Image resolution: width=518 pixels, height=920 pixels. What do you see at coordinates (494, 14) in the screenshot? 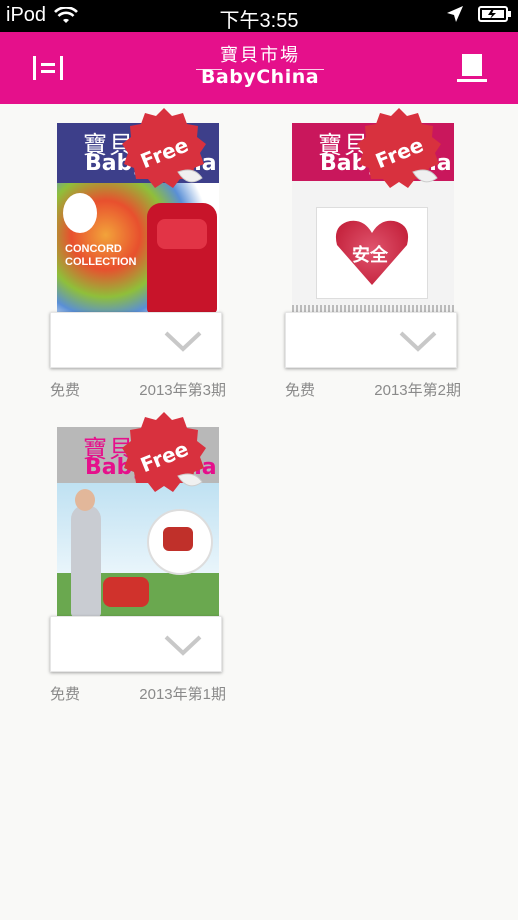
I see `battery-icon` at bounding box center [494, 14].